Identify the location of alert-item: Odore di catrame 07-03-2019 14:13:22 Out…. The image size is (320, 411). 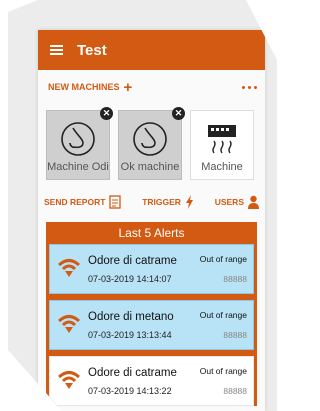
(151, 381).